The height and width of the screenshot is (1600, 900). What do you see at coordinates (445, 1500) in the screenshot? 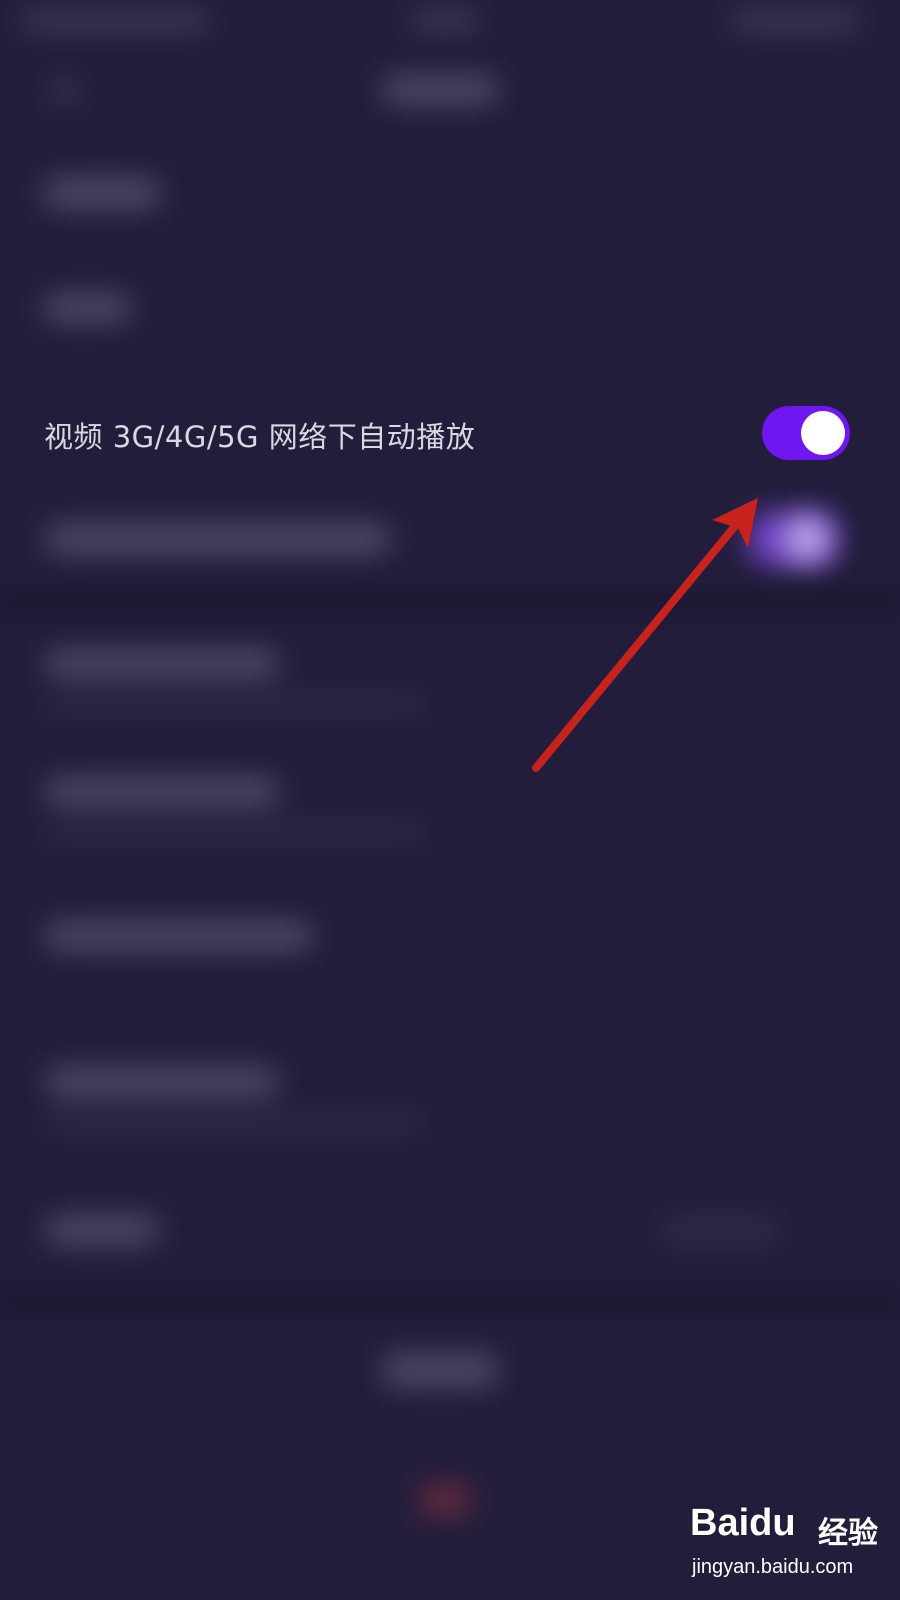
I see `bottom-indicator-blurred` at bounding box center [445, 1500].